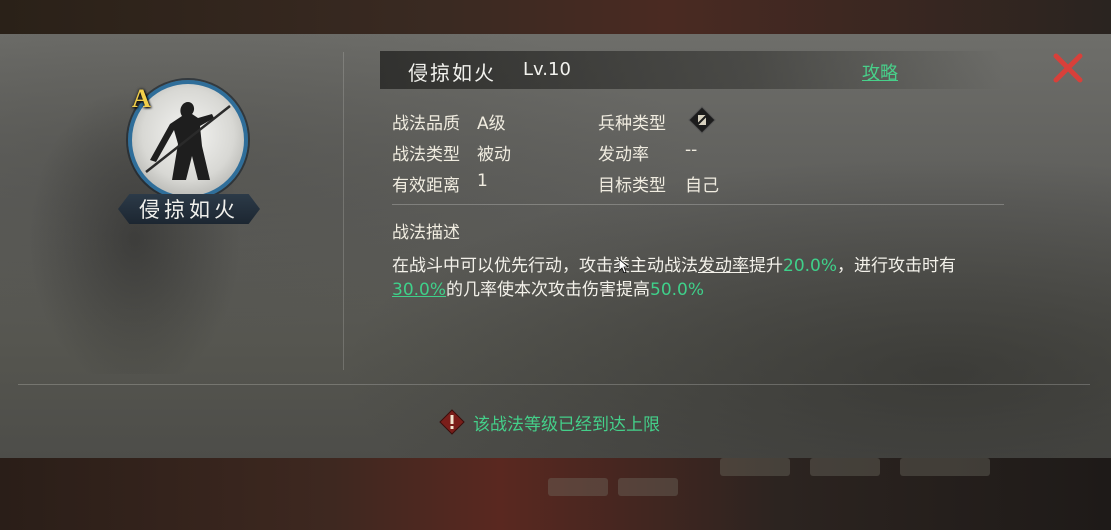 The image size is (1111, 530). Describe the element at coordinates (698, 204) in the screenshot. I see `section-divider` at that location.